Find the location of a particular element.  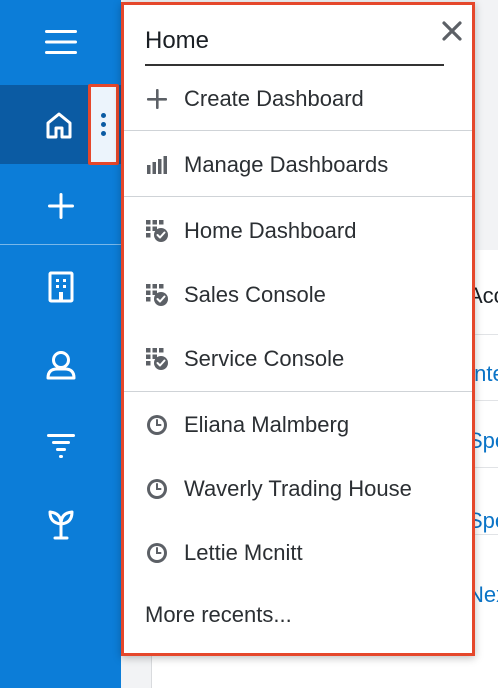

close-icon is located at coordinates (452, 31).